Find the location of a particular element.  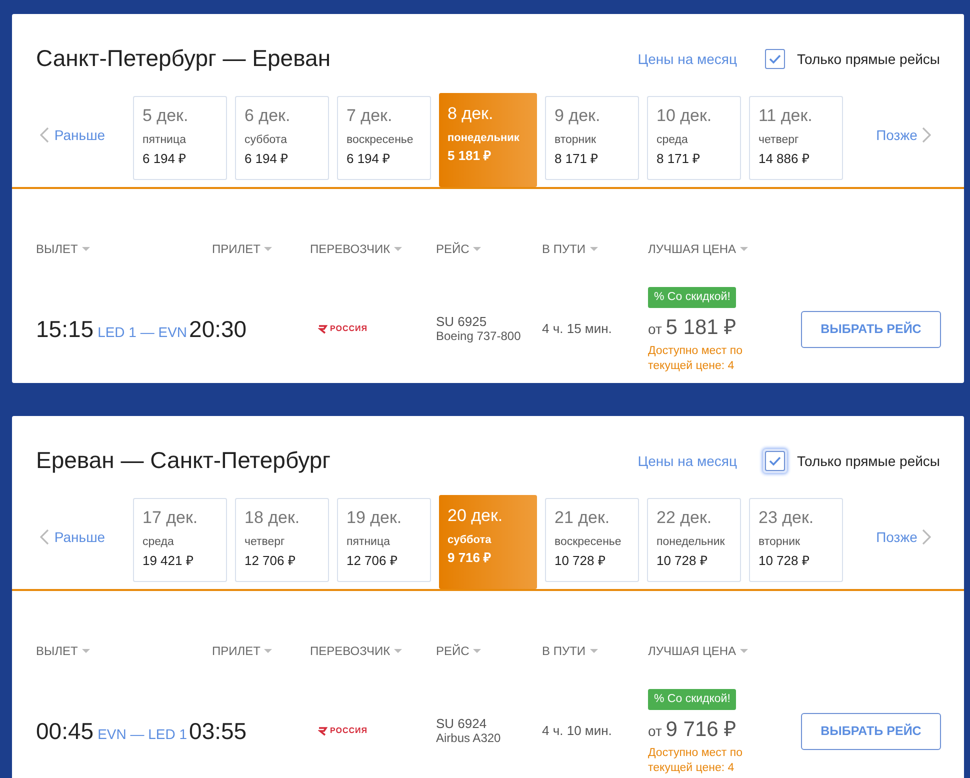

flight-duration: 4 ч. 15 мин. is located at coordinates (577, 329).